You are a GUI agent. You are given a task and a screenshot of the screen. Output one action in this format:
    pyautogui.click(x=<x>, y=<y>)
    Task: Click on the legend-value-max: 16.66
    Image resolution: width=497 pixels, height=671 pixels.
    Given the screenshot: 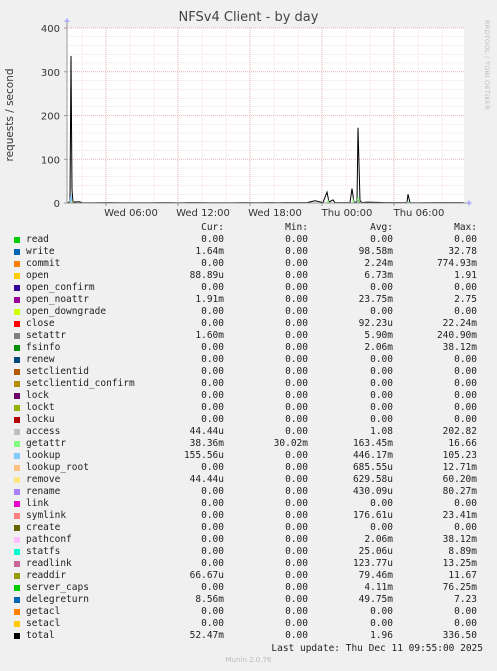 What is the action you would take?
    pyautogui.click(x=462, y=443)
    